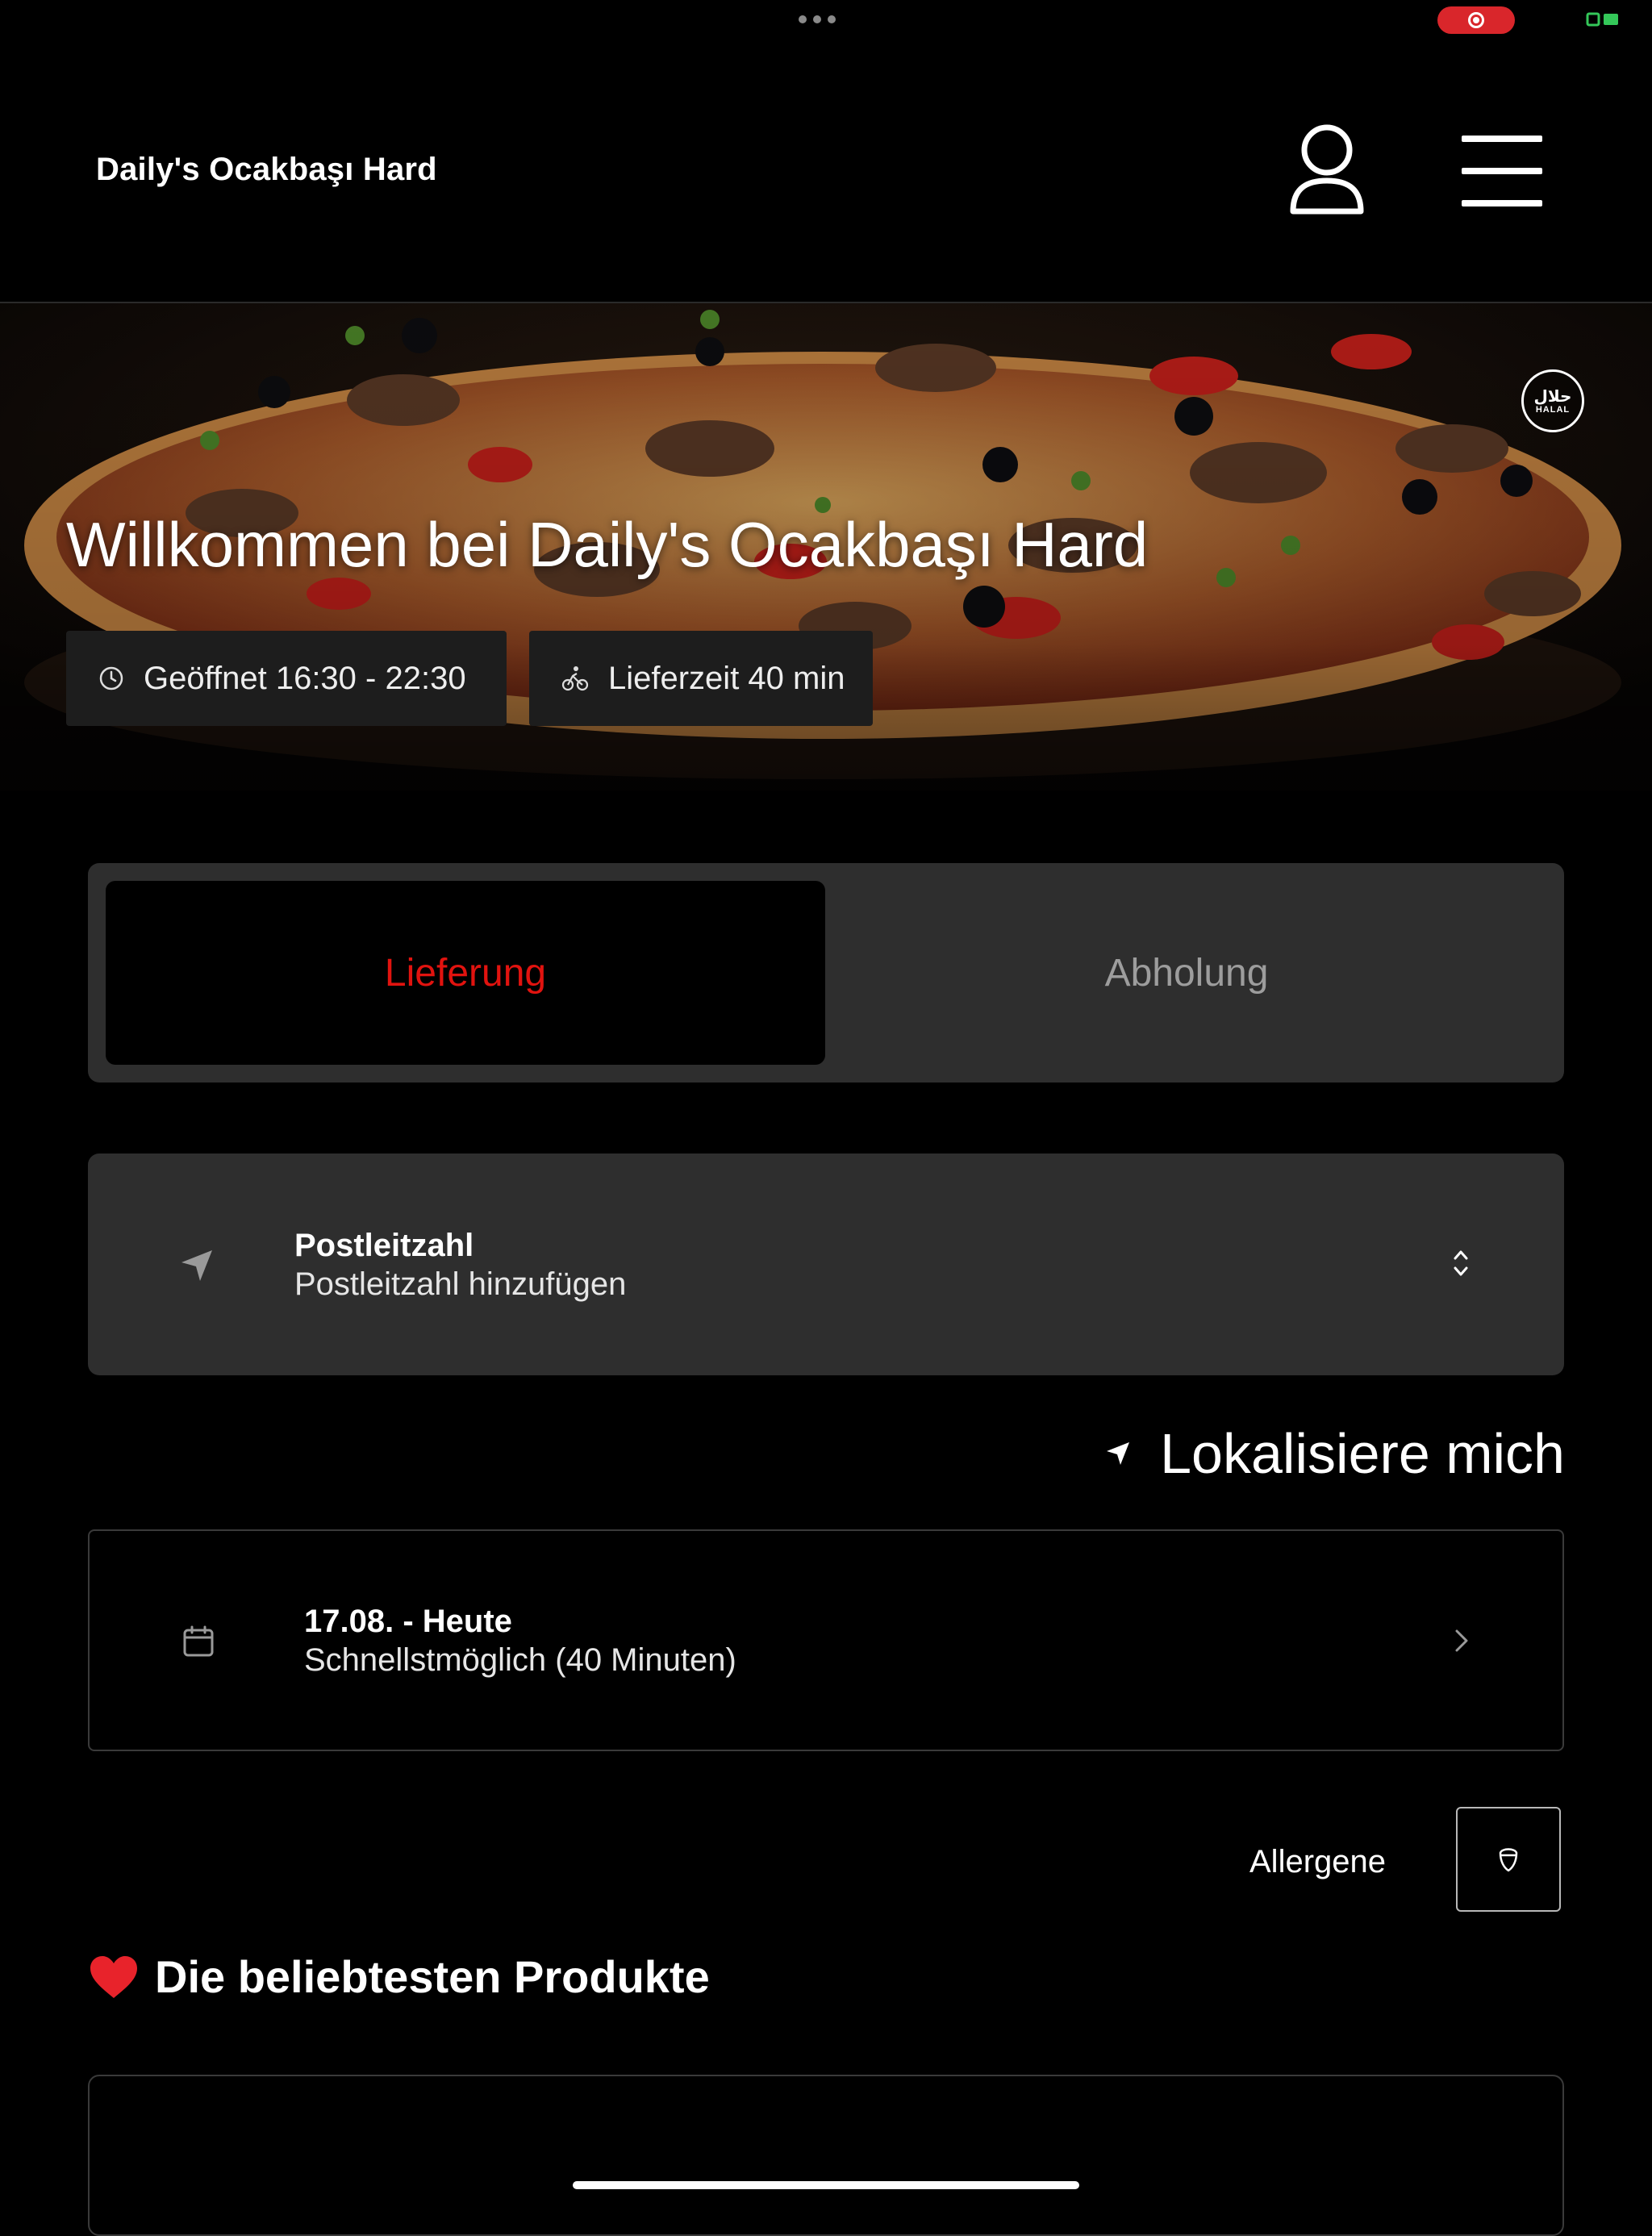 This screenshot has height=2236, width=1652. I want to click on battery-icon, so click(1602, 19).